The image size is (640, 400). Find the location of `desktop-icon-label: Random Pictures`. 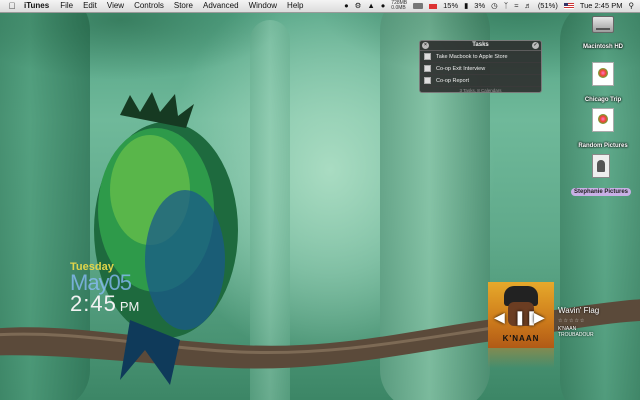

desktop-icon-label: Random Pictures is located at coordinates (603, 146).